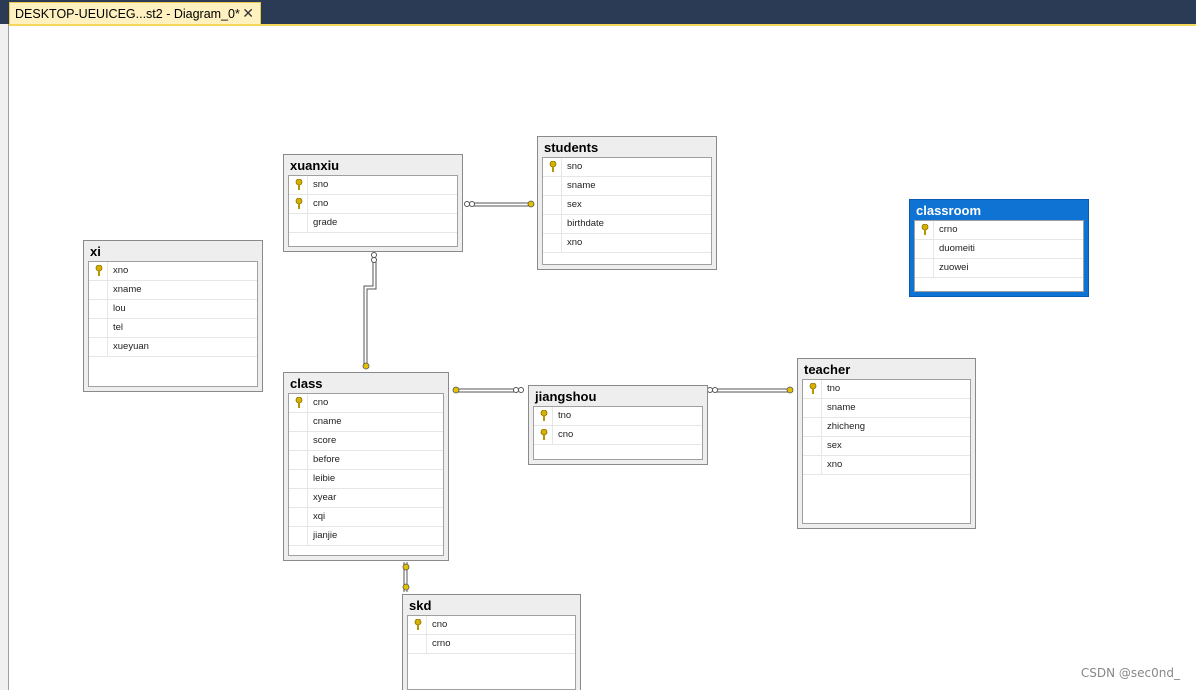 The width and height of the screenshot is (1196, 690). Describe the element at coordinates (119, 308) in the screenshot. I see `column-name: lou` at that location.